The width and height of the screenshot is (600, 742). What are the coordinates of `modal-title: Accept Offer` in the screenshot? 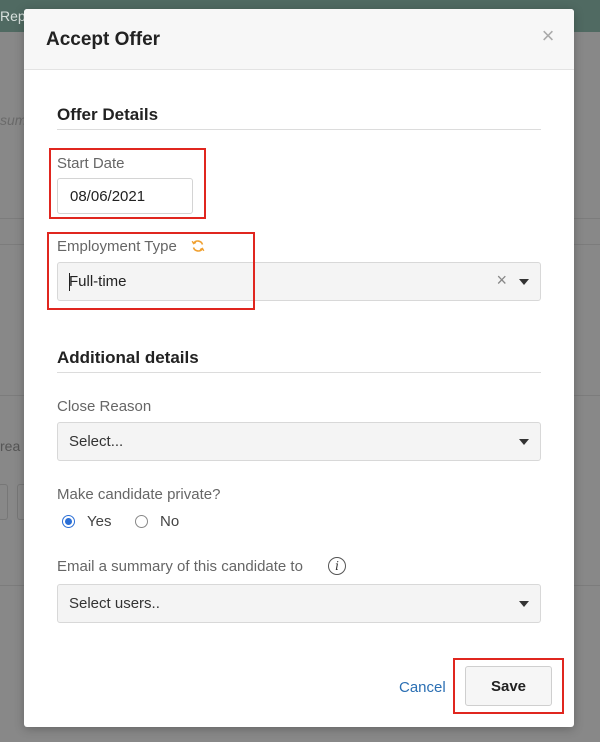 It's located at (103, 39).